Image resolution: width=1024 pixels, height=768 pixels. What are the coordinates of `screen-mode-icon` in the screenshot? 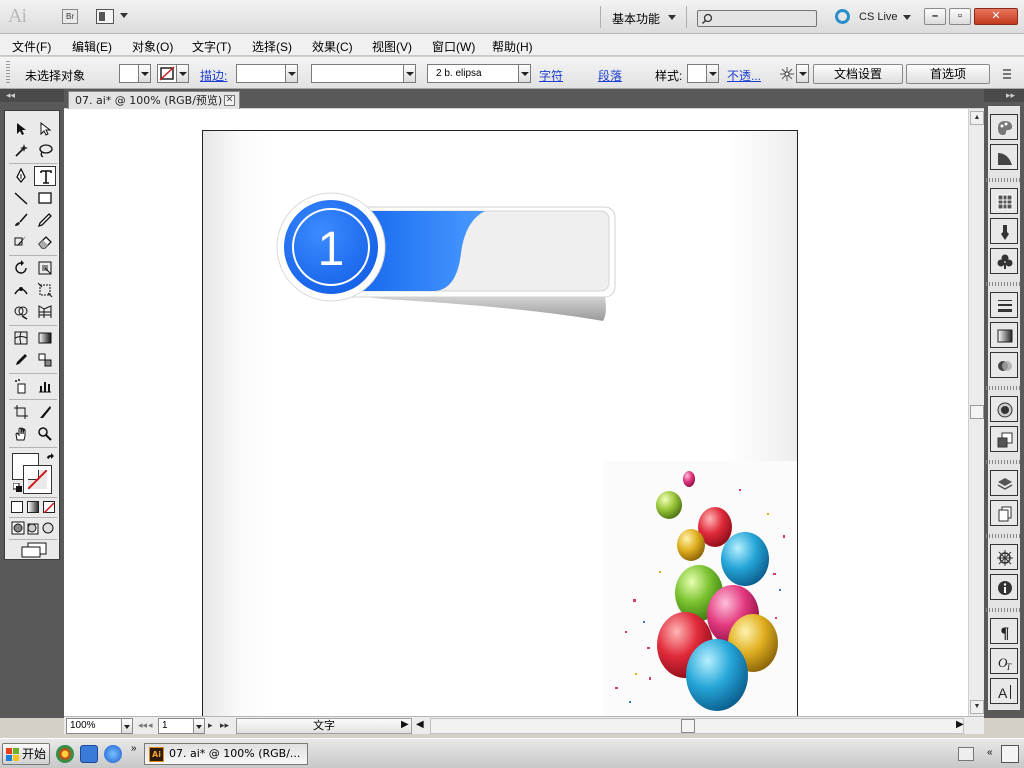 It's located at (34, 550).